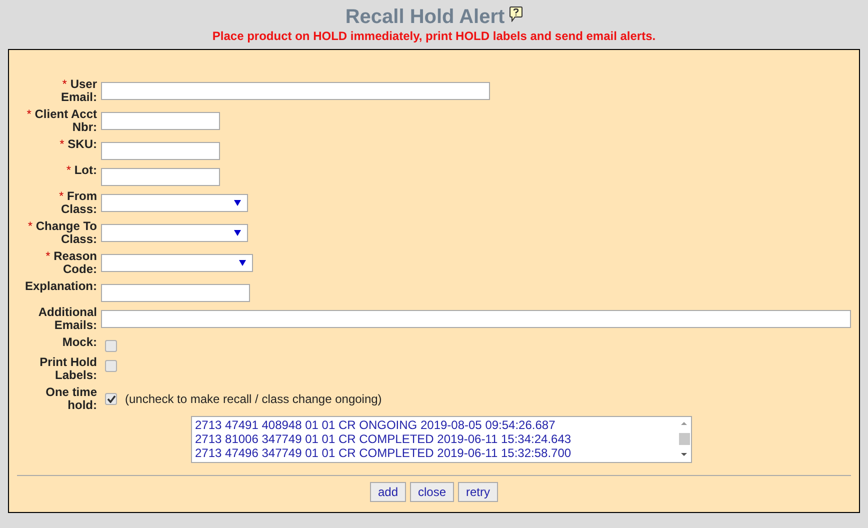  What do you see at coordinates (61, 233) in the screenshot?
I see `field-label: * Change To Class:` at bounding box center [61, 233].